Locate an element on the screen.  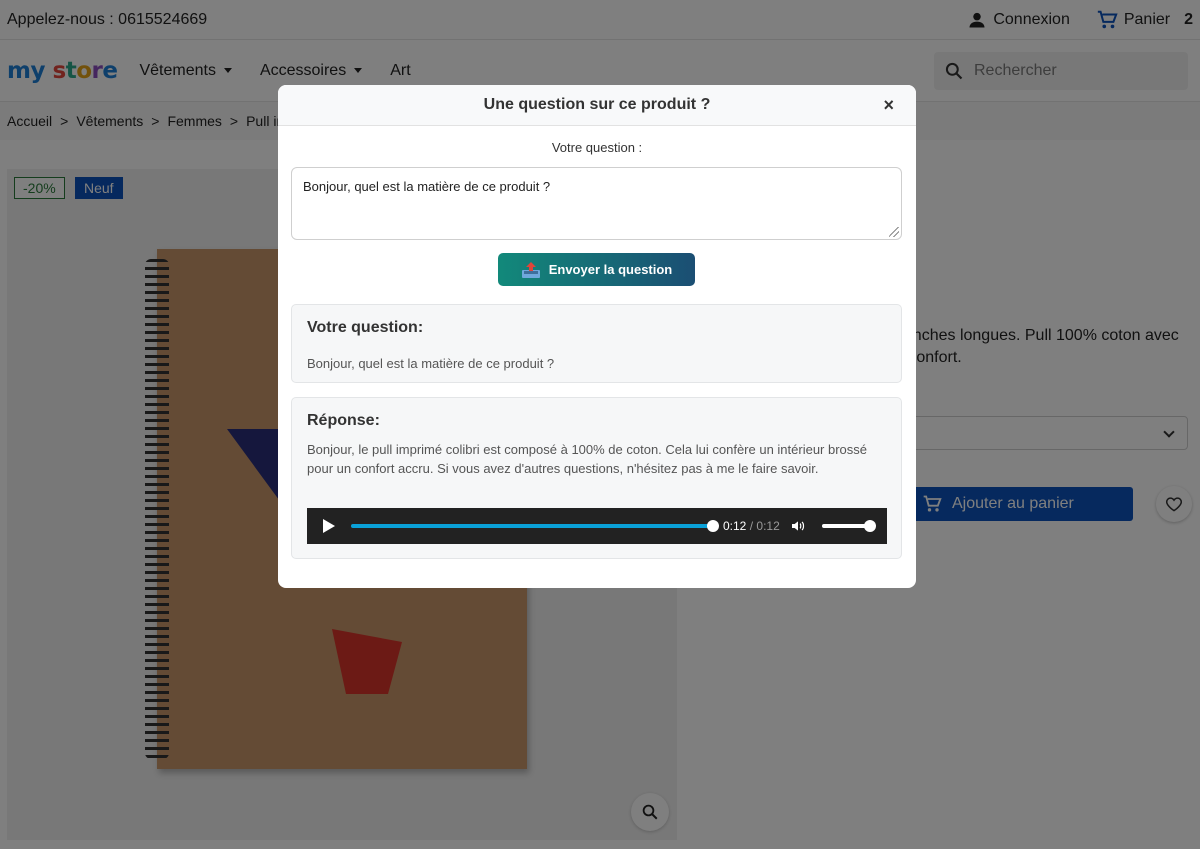
volume-handle is located at coordinates (869, 526).